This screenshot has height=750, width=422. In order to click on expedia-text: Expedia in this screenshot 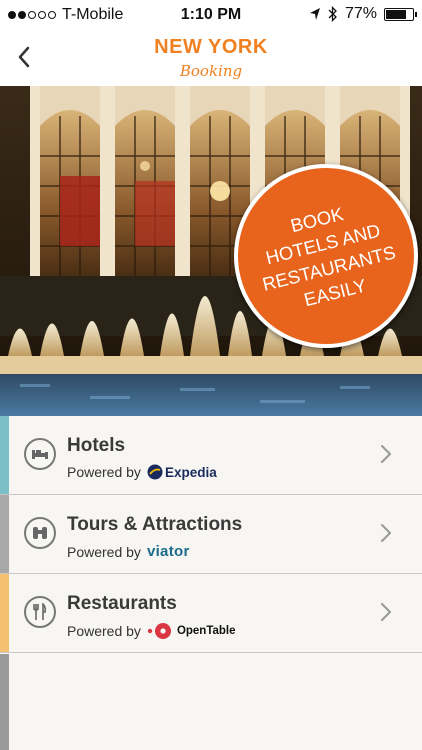, I will do `click(190, 472)`.